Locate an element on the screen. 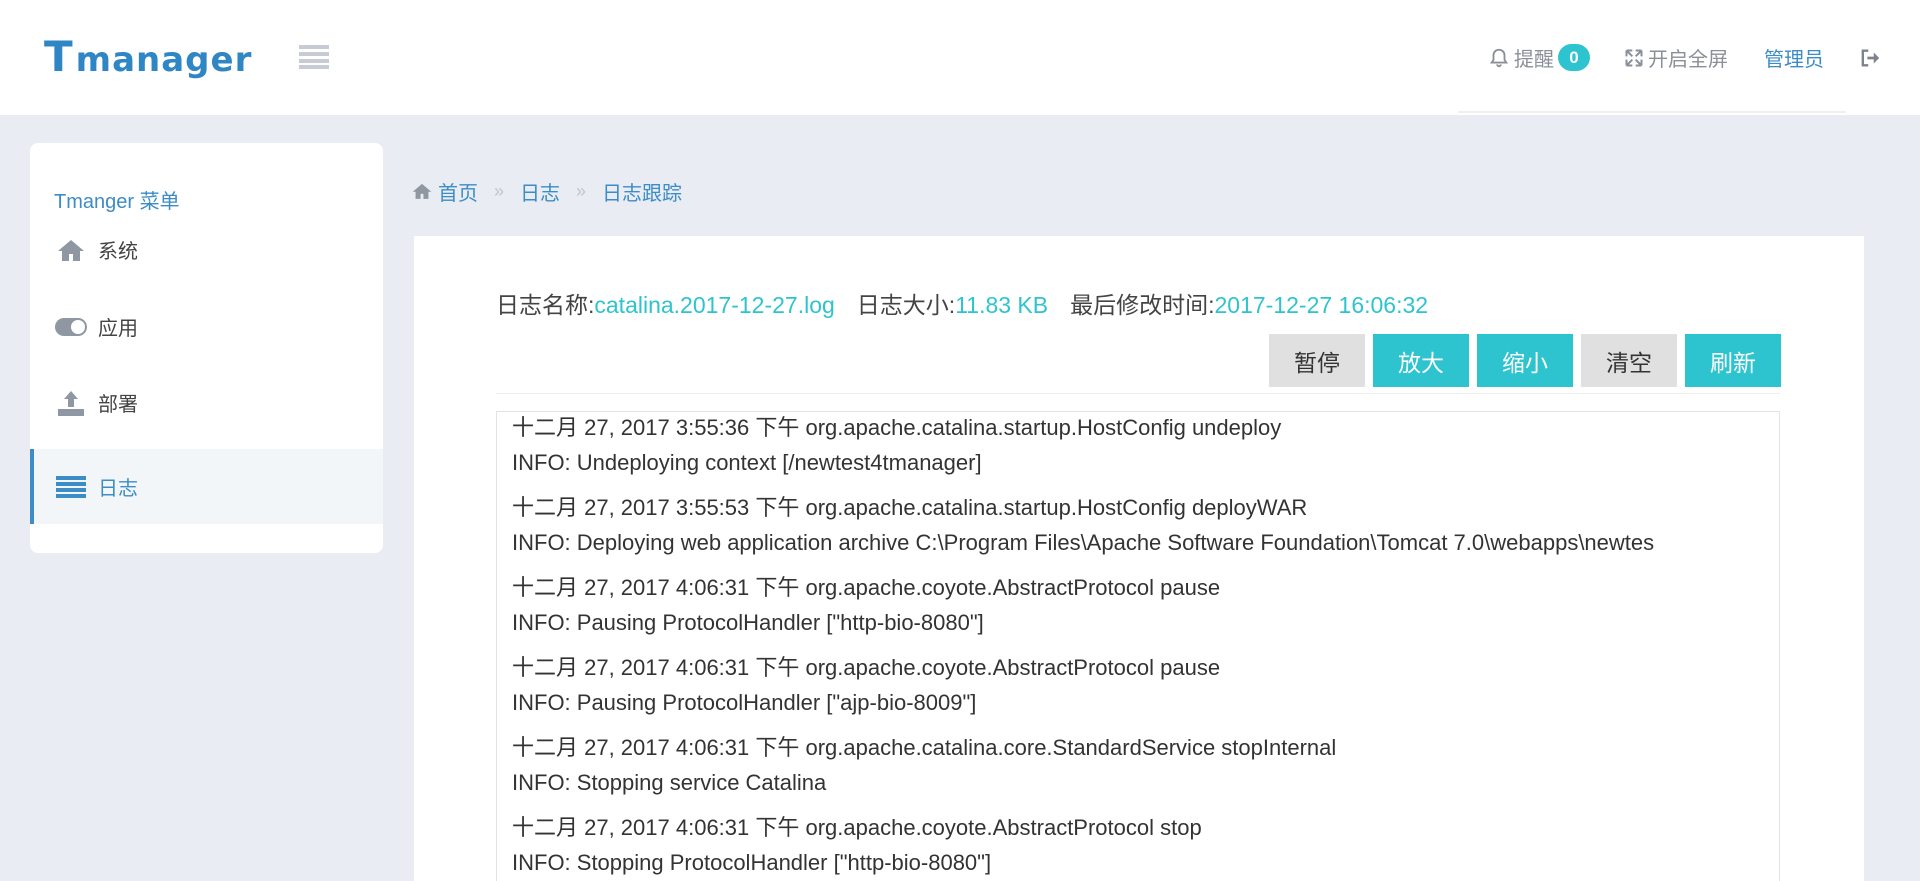  log-modified-label: 最后修改时间: is located at coordinates (1142, 305).